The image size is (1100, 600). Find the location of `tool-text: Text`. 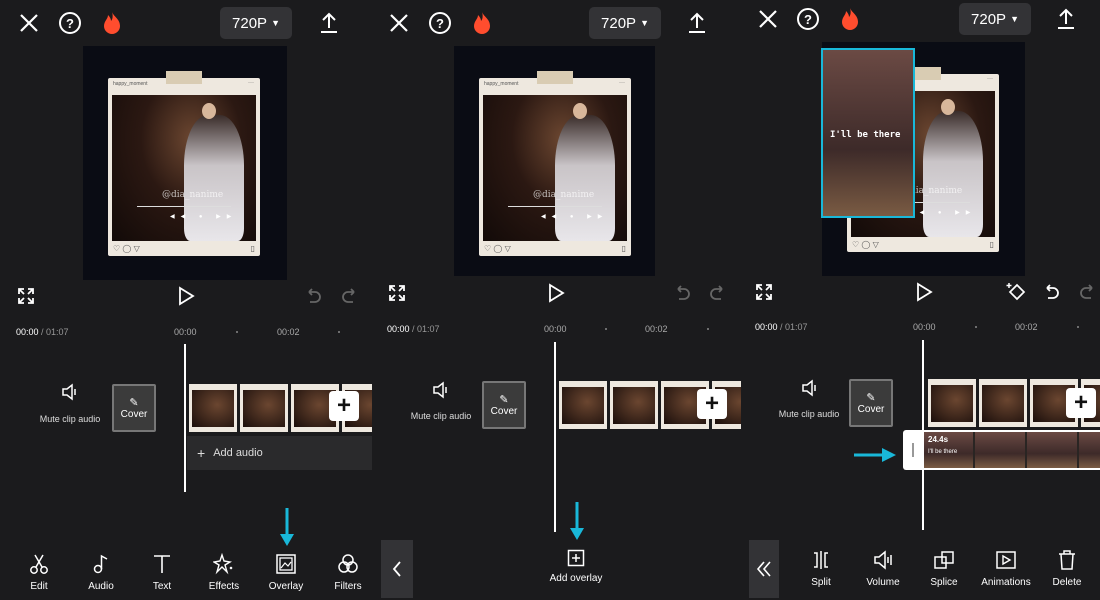

tool-text: Text is located at coordinates (162, 572).